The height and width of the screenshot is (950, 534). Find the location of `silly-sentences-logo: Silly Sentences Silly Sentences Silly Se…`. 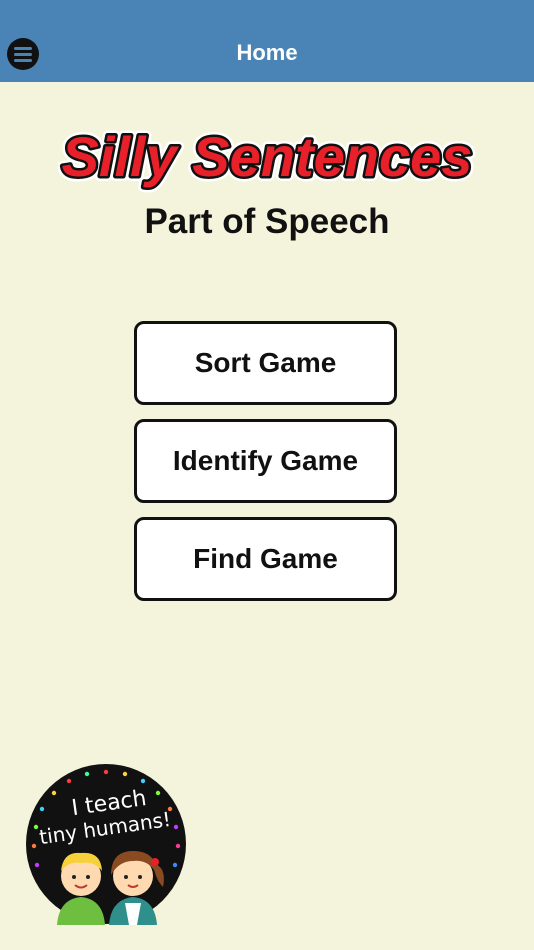

silly-sentences-logo: Silly Sentences Silly Sentences Silly Se… is located at coordinates (267, 156).